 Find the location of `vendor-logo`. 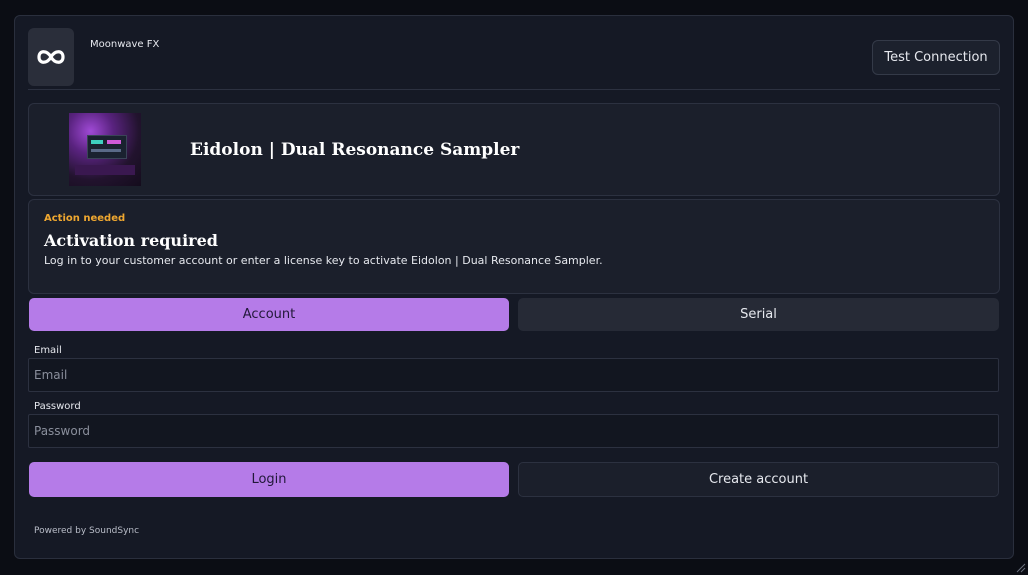

vendor-logo is located at coordinates (51, 57).